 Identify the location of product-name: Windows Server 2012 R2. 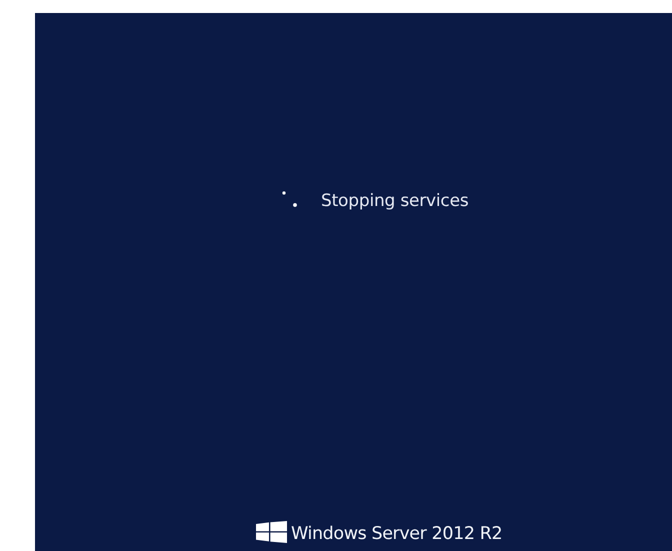
(396, 534).